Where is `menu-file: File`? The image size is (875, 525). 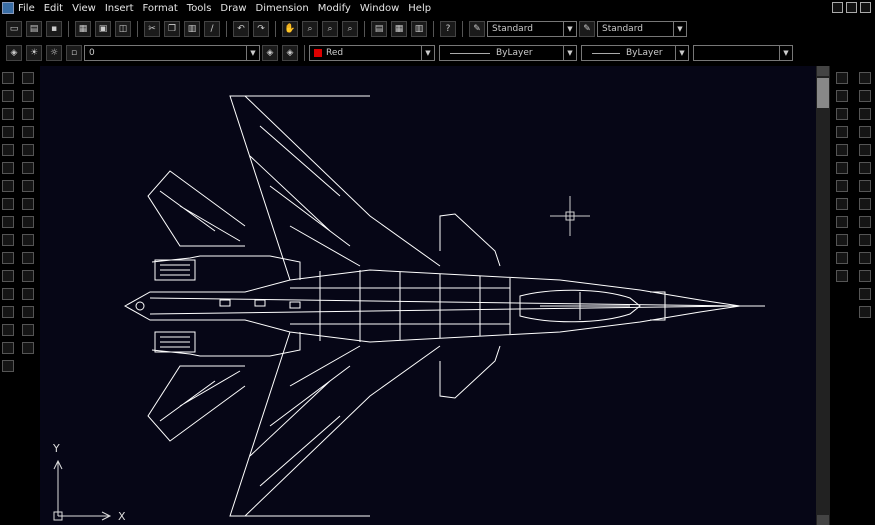 menu-file: File is located at coordinates (26, 8).